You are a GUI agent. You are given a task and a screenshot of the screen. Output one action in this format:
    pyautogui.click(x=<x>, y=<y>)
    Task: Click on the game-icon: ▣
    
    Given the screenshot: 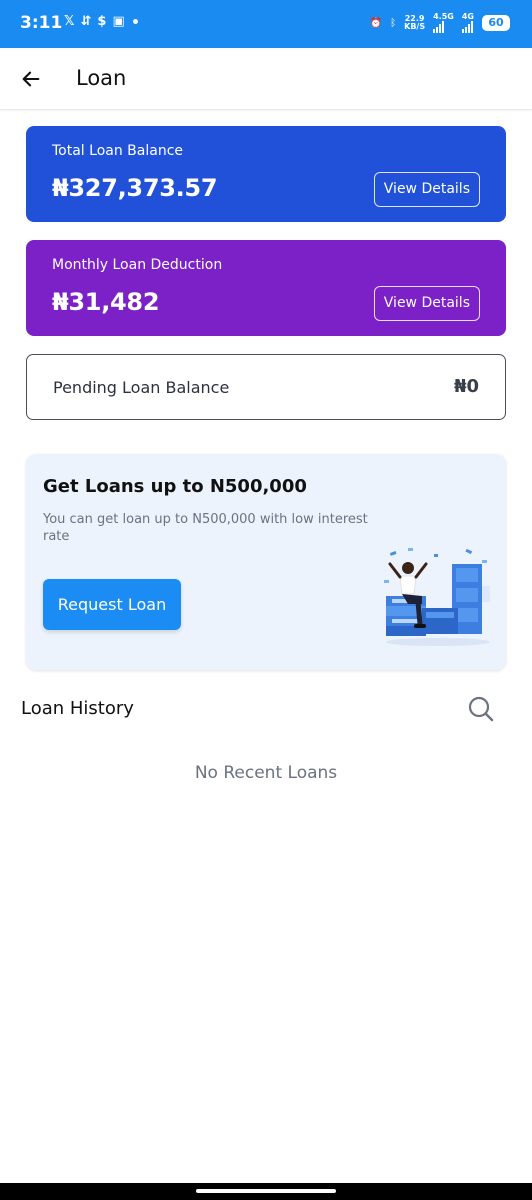 What is the action you would take?
    pyautogui.click(x=118, y=21)
    